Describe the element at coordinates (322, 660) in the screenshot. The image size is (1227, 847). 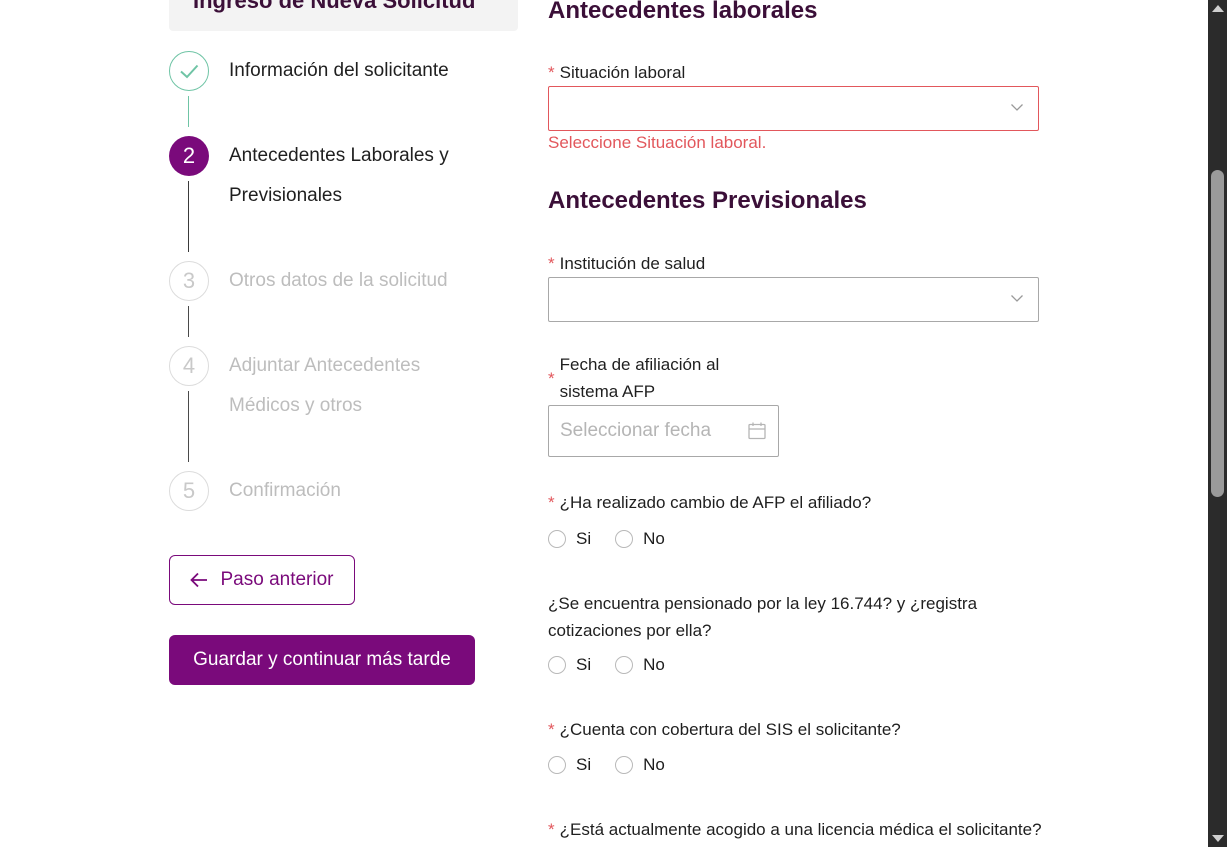
I see `save-continue-later-button: Guardar y continuar más tarde` at that location.